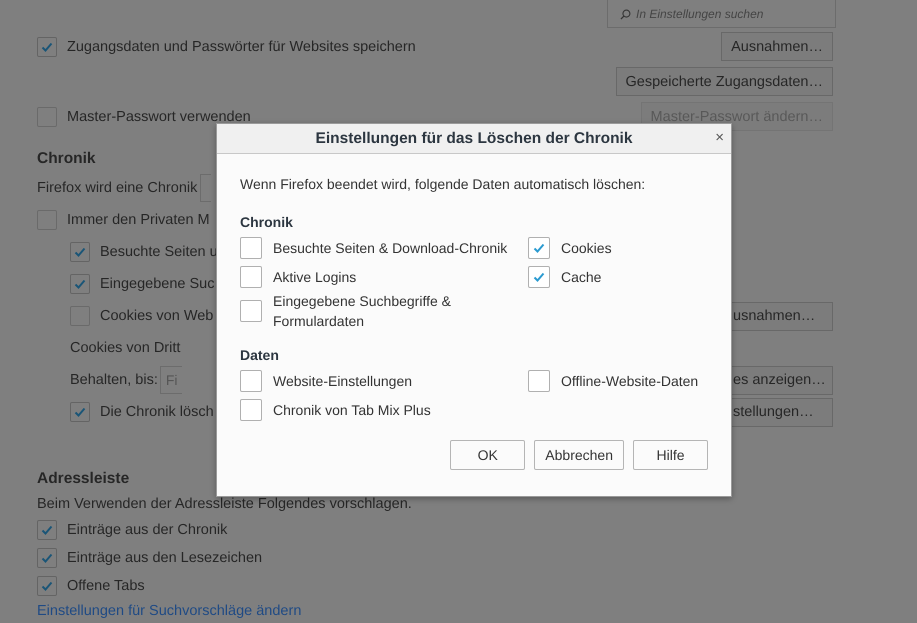  What do you see at coordinates (267, 222) in the screenshot?
I see `group-heading: Chronik` at bounding box center [267, 222].